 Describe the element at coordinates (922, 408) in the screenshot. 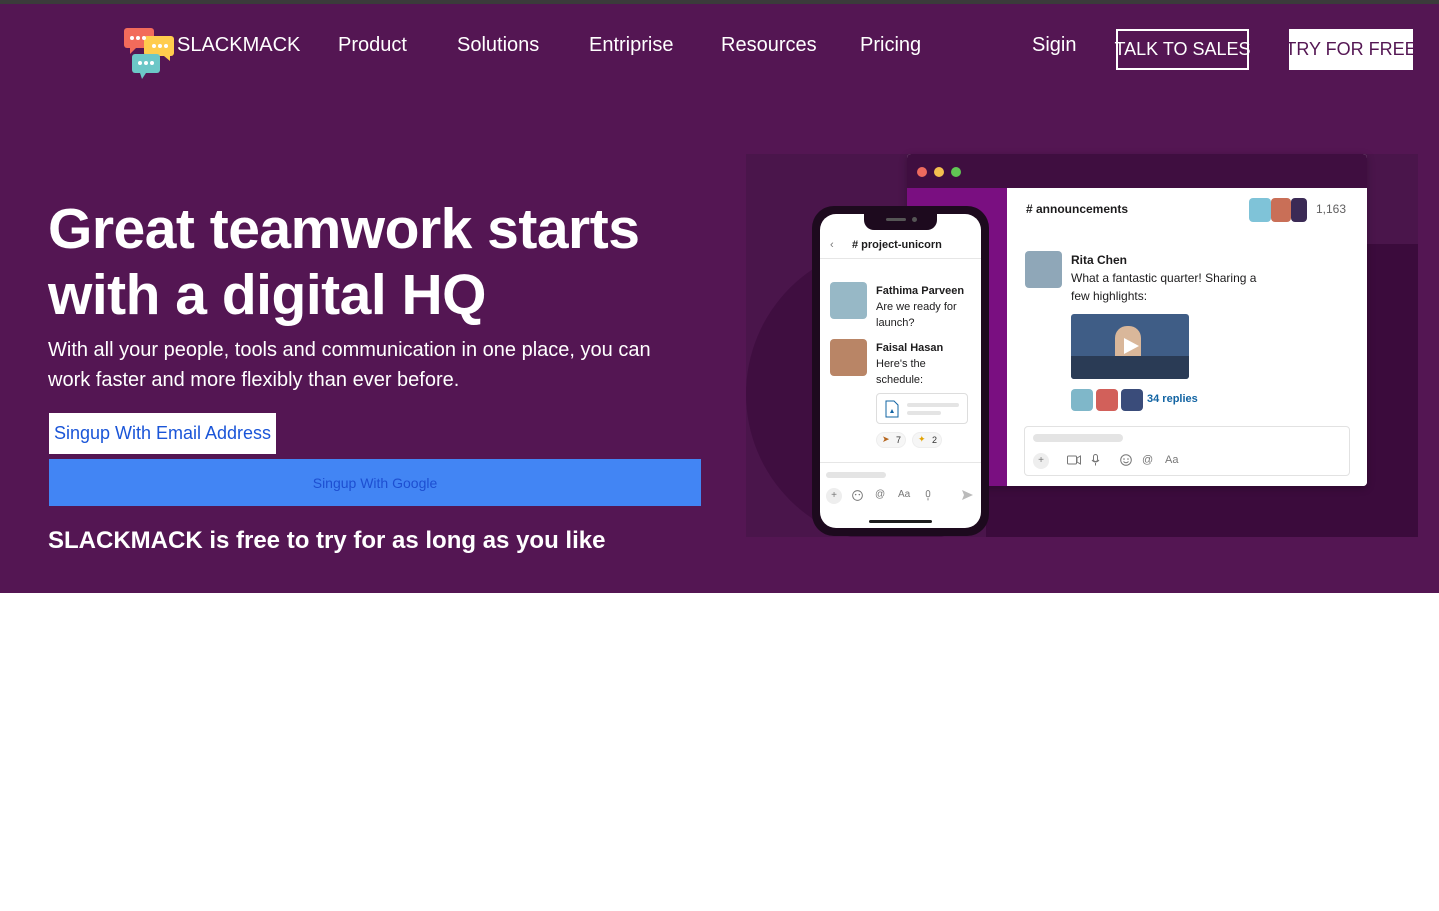

I see `file-attachment` at that location.